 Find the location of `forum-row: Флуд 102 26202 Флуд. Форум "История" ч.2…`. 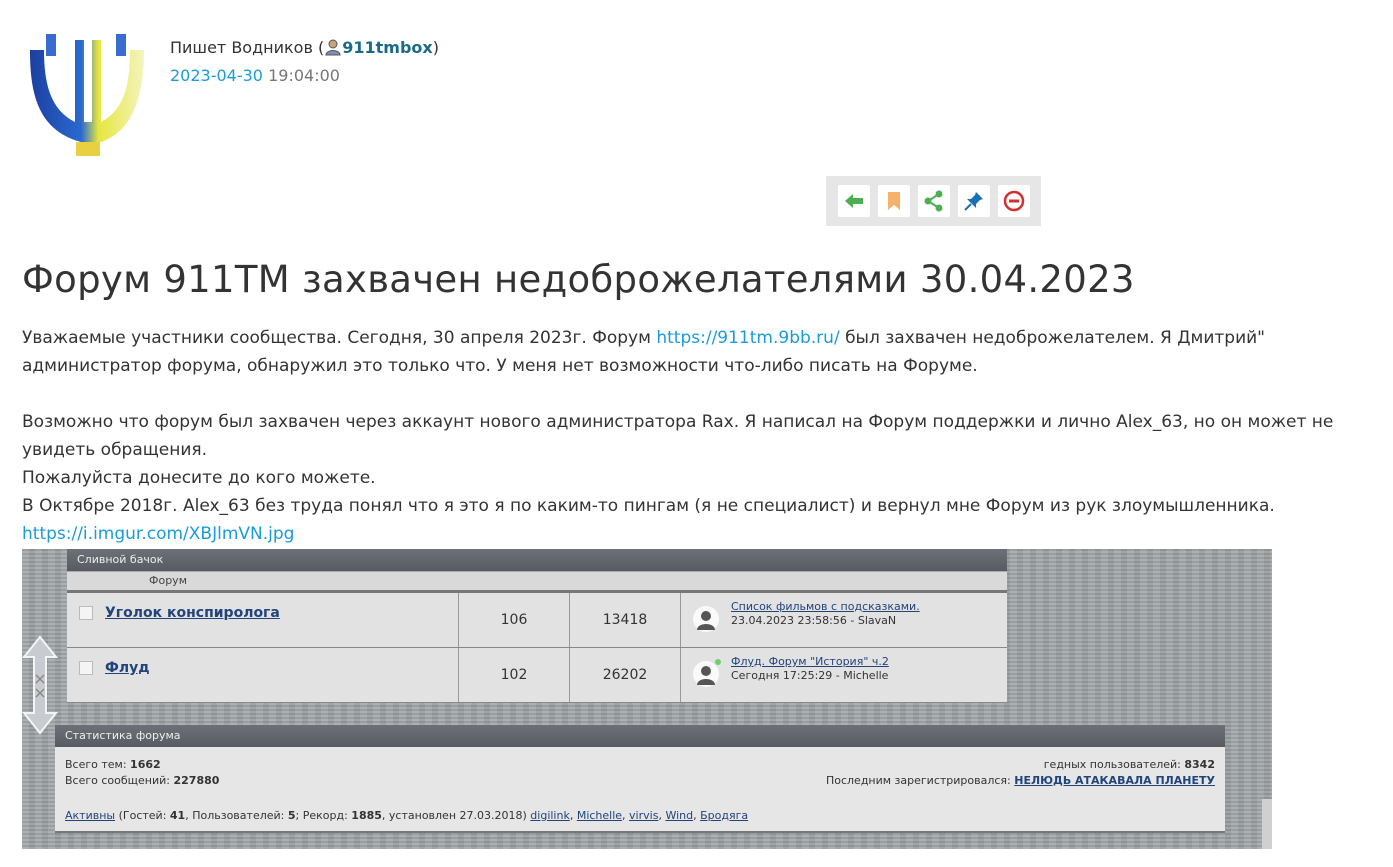

forum-row: Флуд 102 26202 Флуд. Форум "История" ч.2… is located at coordinates (537, 675).